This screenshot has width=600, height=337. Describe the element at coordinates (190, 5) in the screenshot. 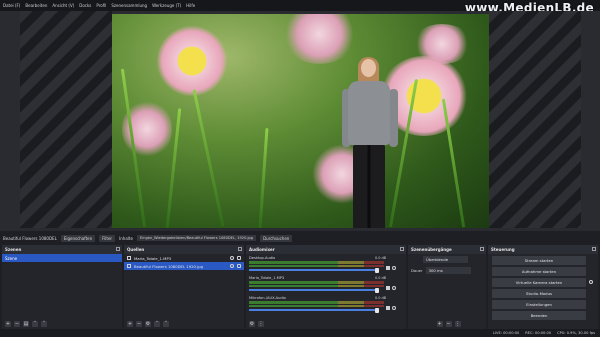

I see `menu-help: Hilfe` at that location.